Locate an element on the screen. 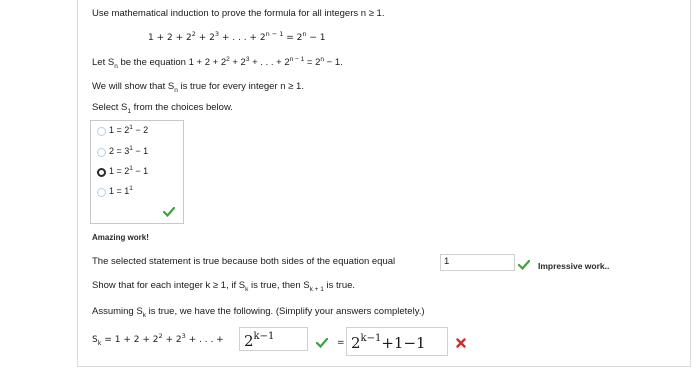 The width and height of the screenshot is (700, 368). amazing-work-feedback: Amazing work! is located at coordinates (120, 237).